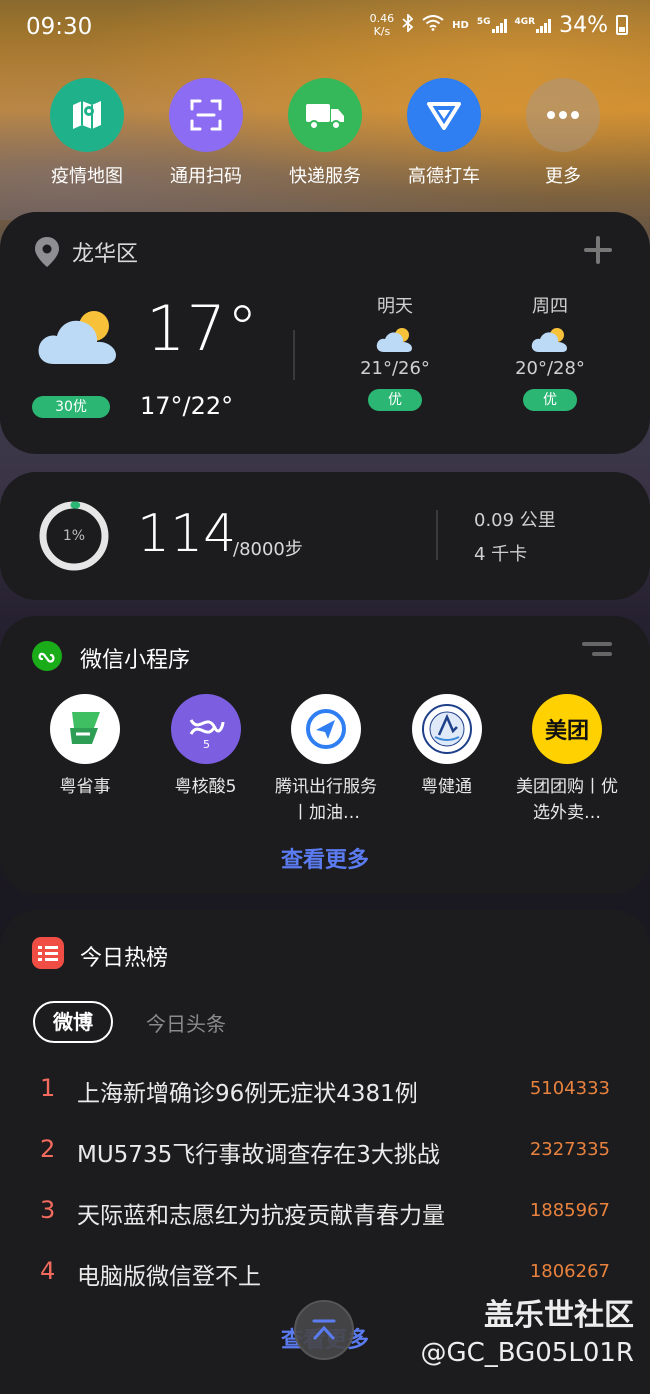  Describe the element at coordinates (597, 653) in the screenshot. I see `collapse-icon` at that location.